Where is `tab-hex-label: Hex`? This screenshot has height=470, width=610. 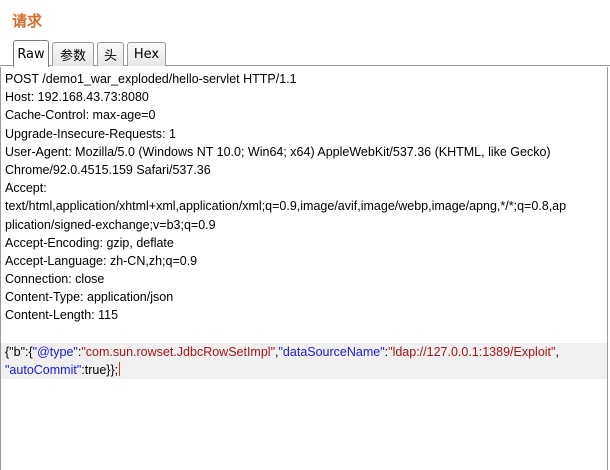 tab-hex-label: Hex is located at coordinates (146, 54).